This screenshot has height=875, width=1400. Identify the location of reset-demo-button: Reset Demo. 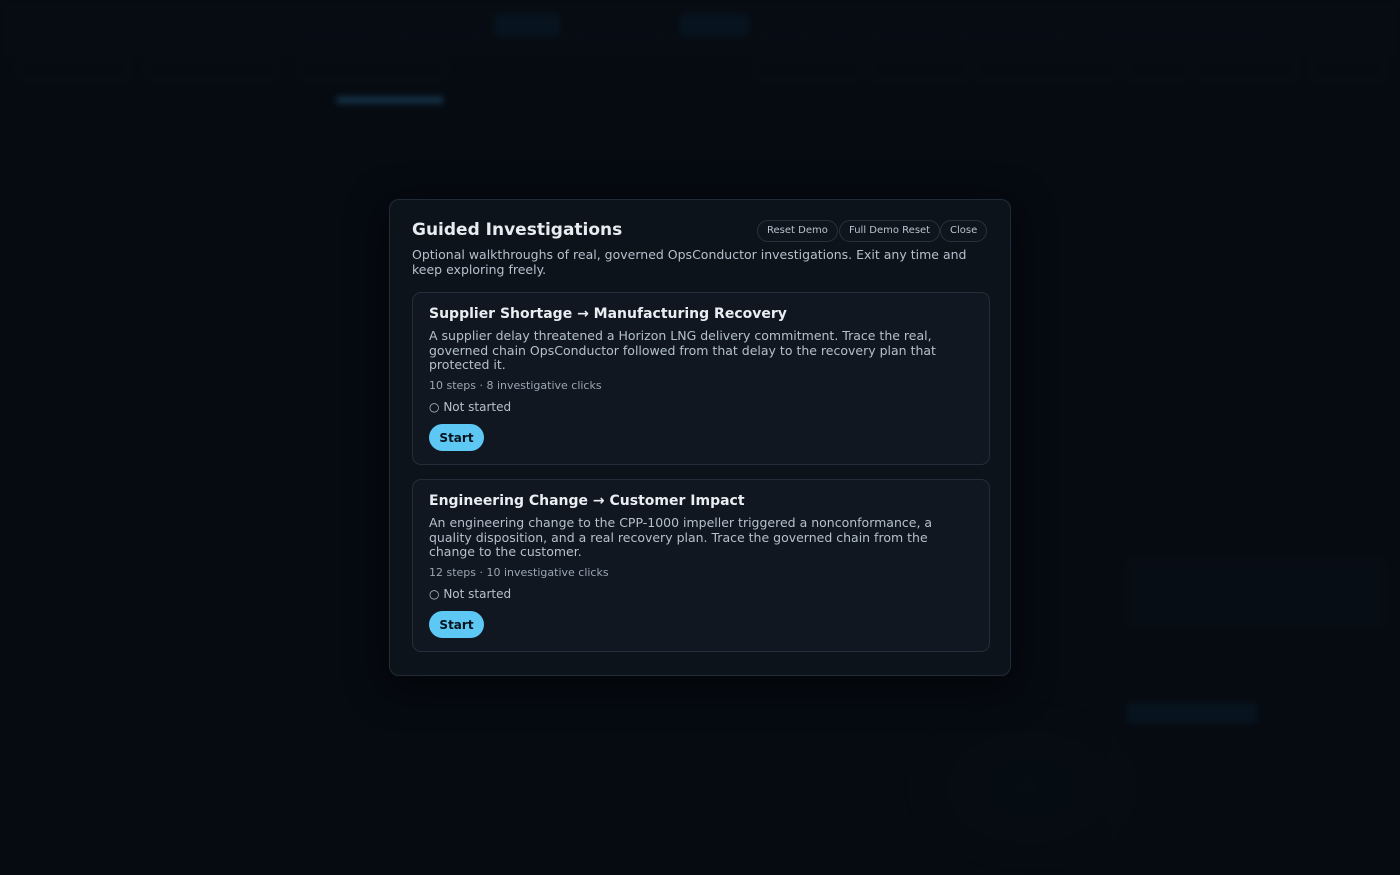
(797, 231).